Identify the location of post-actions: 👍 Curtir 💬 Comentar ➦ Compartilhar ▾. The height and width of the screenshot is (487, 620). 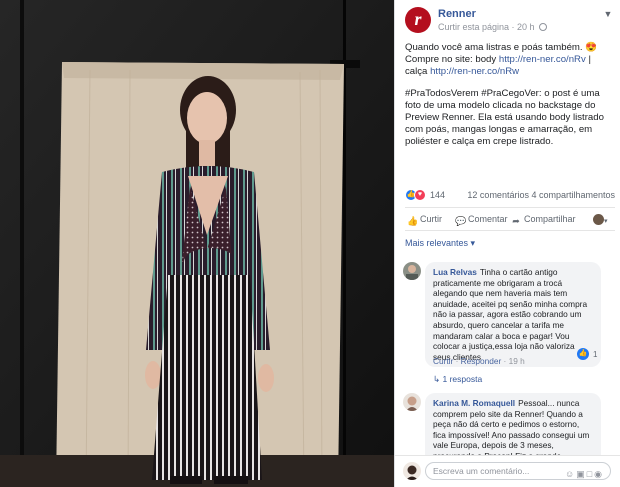
(510, 219).